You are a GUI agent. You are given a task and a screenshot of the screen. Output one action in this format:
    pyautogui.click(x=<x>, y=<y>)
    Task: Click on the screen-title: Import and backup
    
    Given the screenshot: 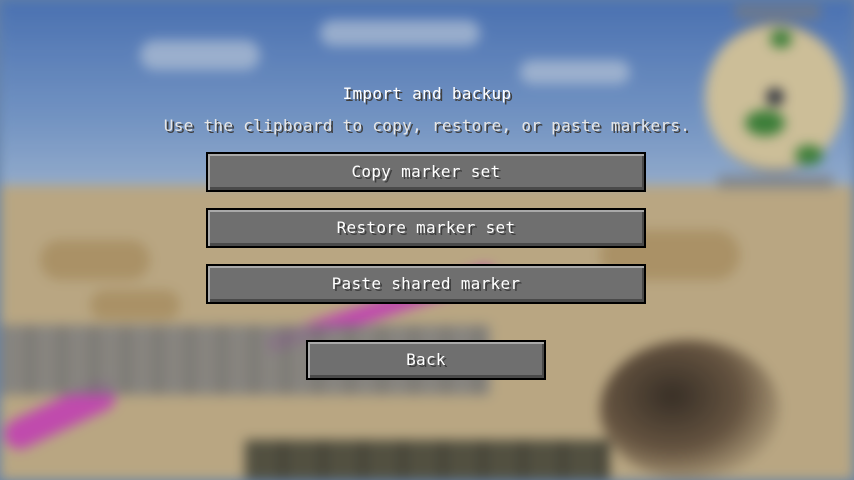 What is the action you would take?
    pyautogui.click(x=427, y=93)
    